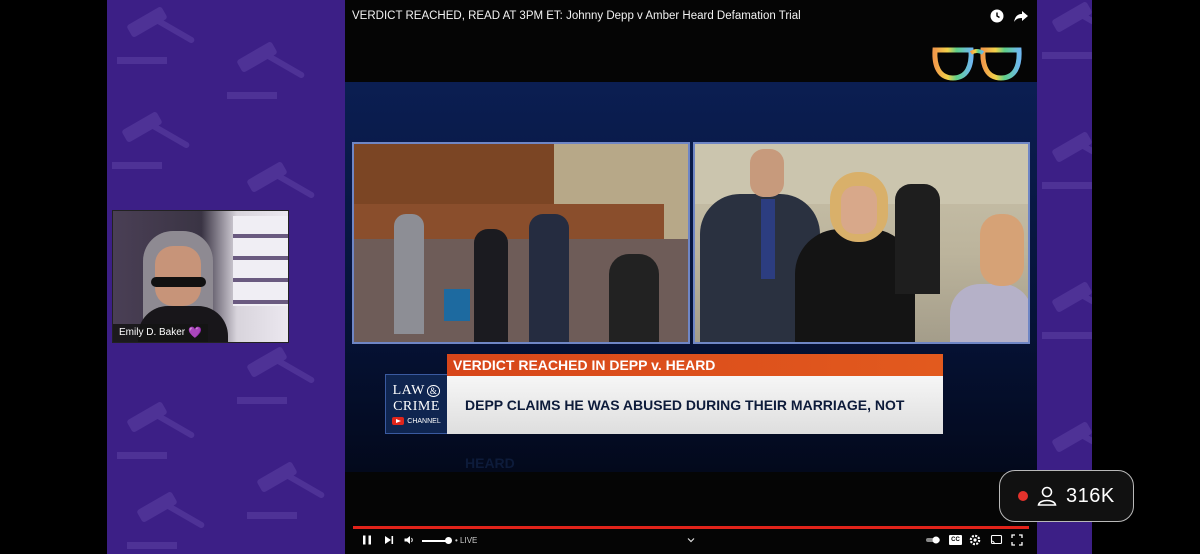  Describe the element at coordinates (933, 540) in the screenshot. I see `autoplay-toggle-icon` at that location.